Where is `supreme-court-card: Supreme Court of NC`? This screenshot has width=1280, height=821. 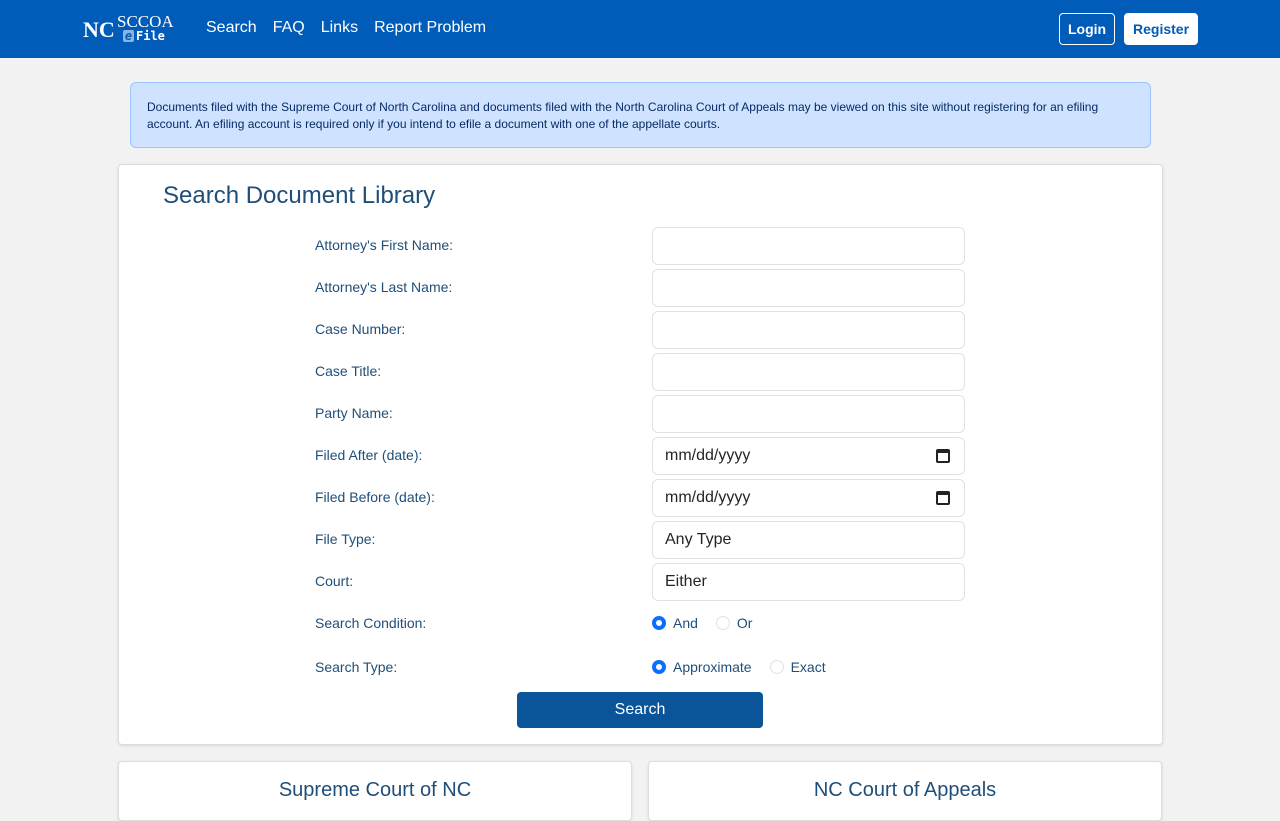 supreme-court-card: Supreme Court of NC is located at coordinates (375, 791).